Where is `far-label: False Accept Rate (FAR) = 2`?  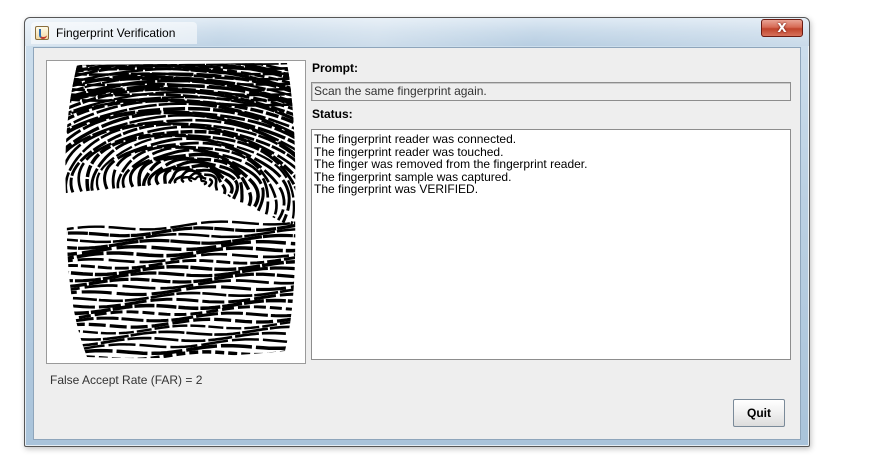
far-label: False Accept Rate (FAR) = 2 is located at coordinates (126, 380).